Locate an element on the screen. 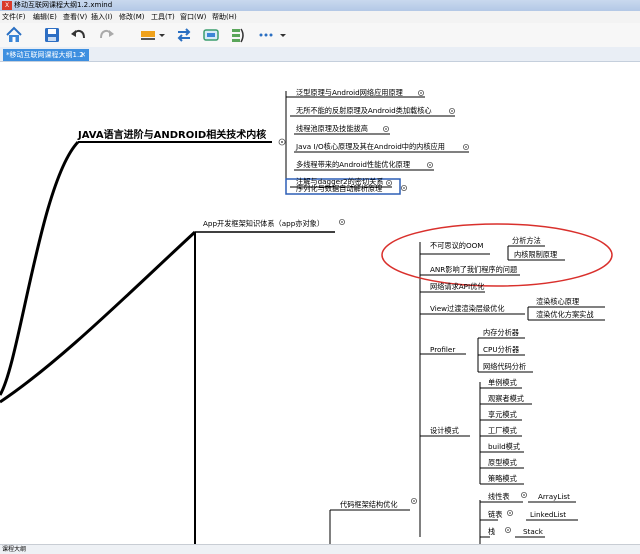  profiler-child: 内存分析器 is located at coordinates (501, 332).